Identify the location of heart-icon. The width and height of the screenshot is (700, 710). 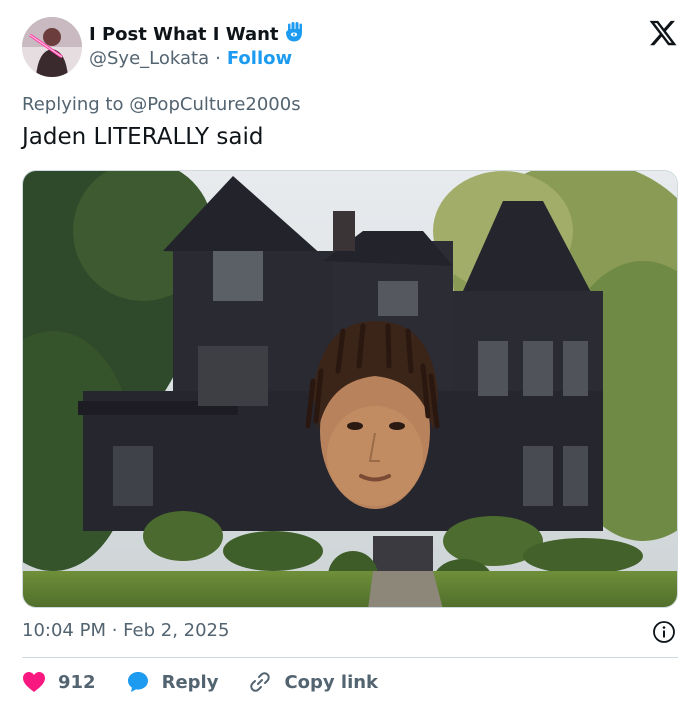
(34, 682).